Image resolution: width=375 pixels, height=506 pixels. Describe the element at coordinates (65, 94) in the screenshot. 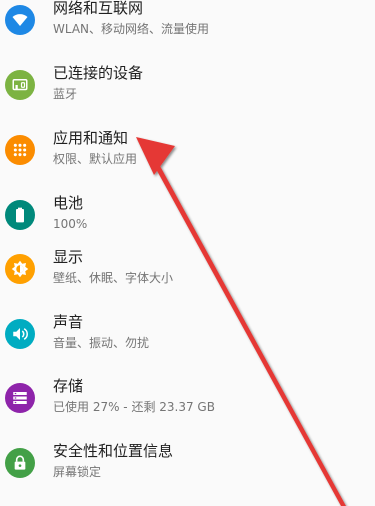

I see `settings-item-subtitle: 蓝牙` at that location.